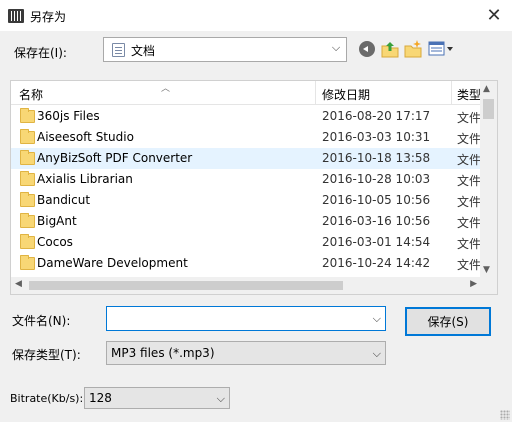 Image resolution: width=512 pixels, height=422 pixels. Describe the element at coordinates (246, 116) in the screenshot. I see `list-item: 360js Files 2016-08-20 17:17 文件` at that location.